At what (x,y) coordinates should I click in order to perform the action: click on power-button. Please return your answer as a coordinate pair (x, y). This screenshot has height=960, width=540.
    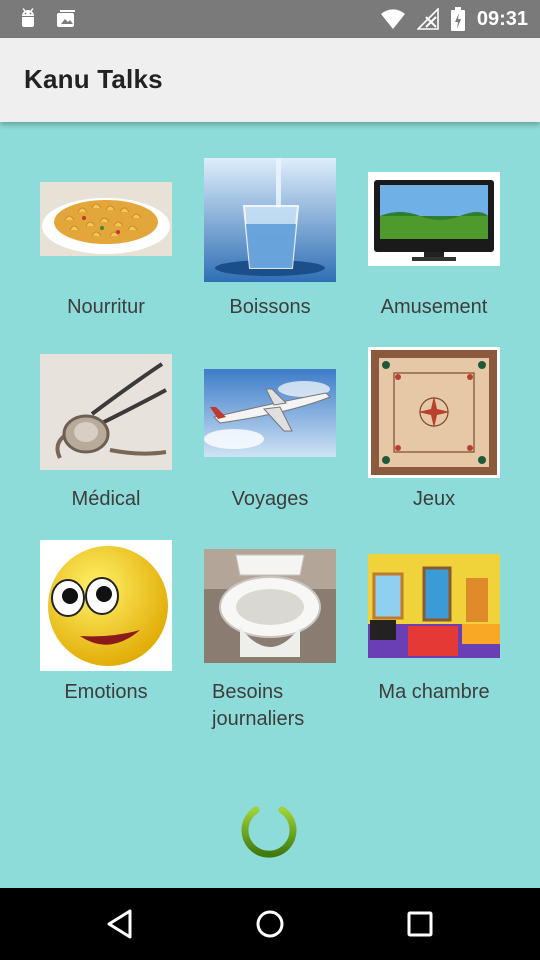
    Looking at the image, I should click on (269, 827).